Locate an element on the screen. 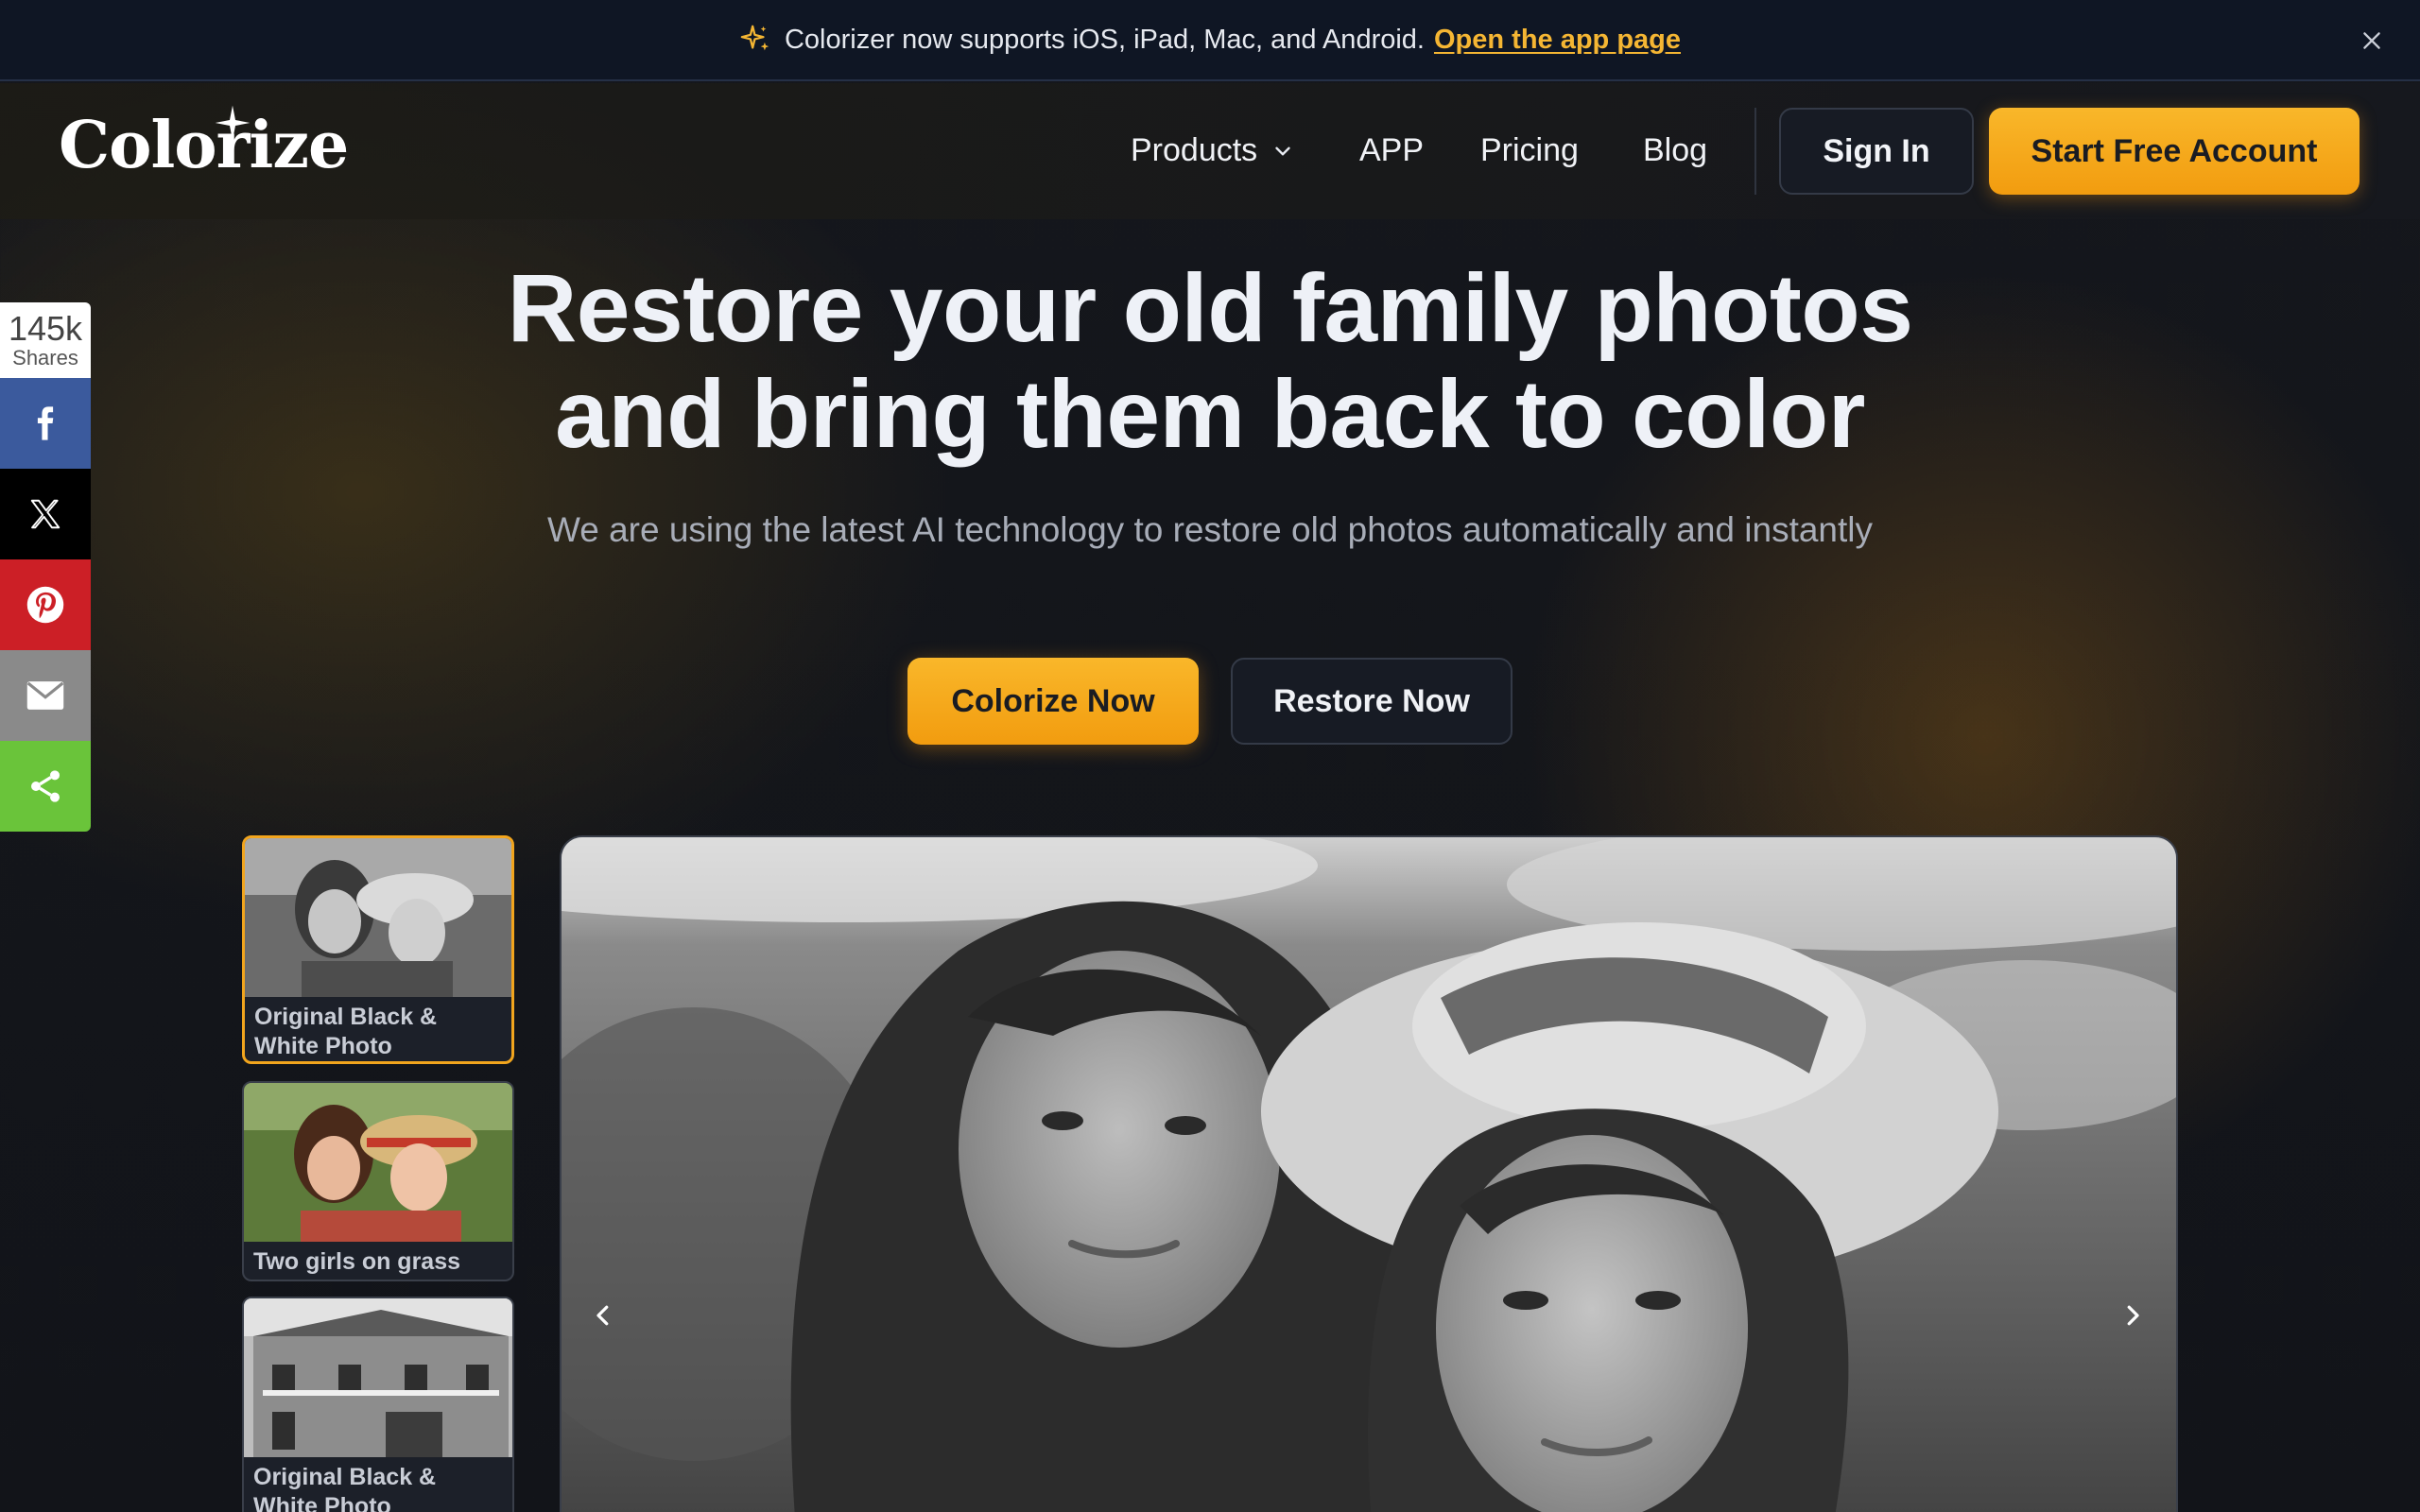  close-icon is located at coordinates (2371, 40).